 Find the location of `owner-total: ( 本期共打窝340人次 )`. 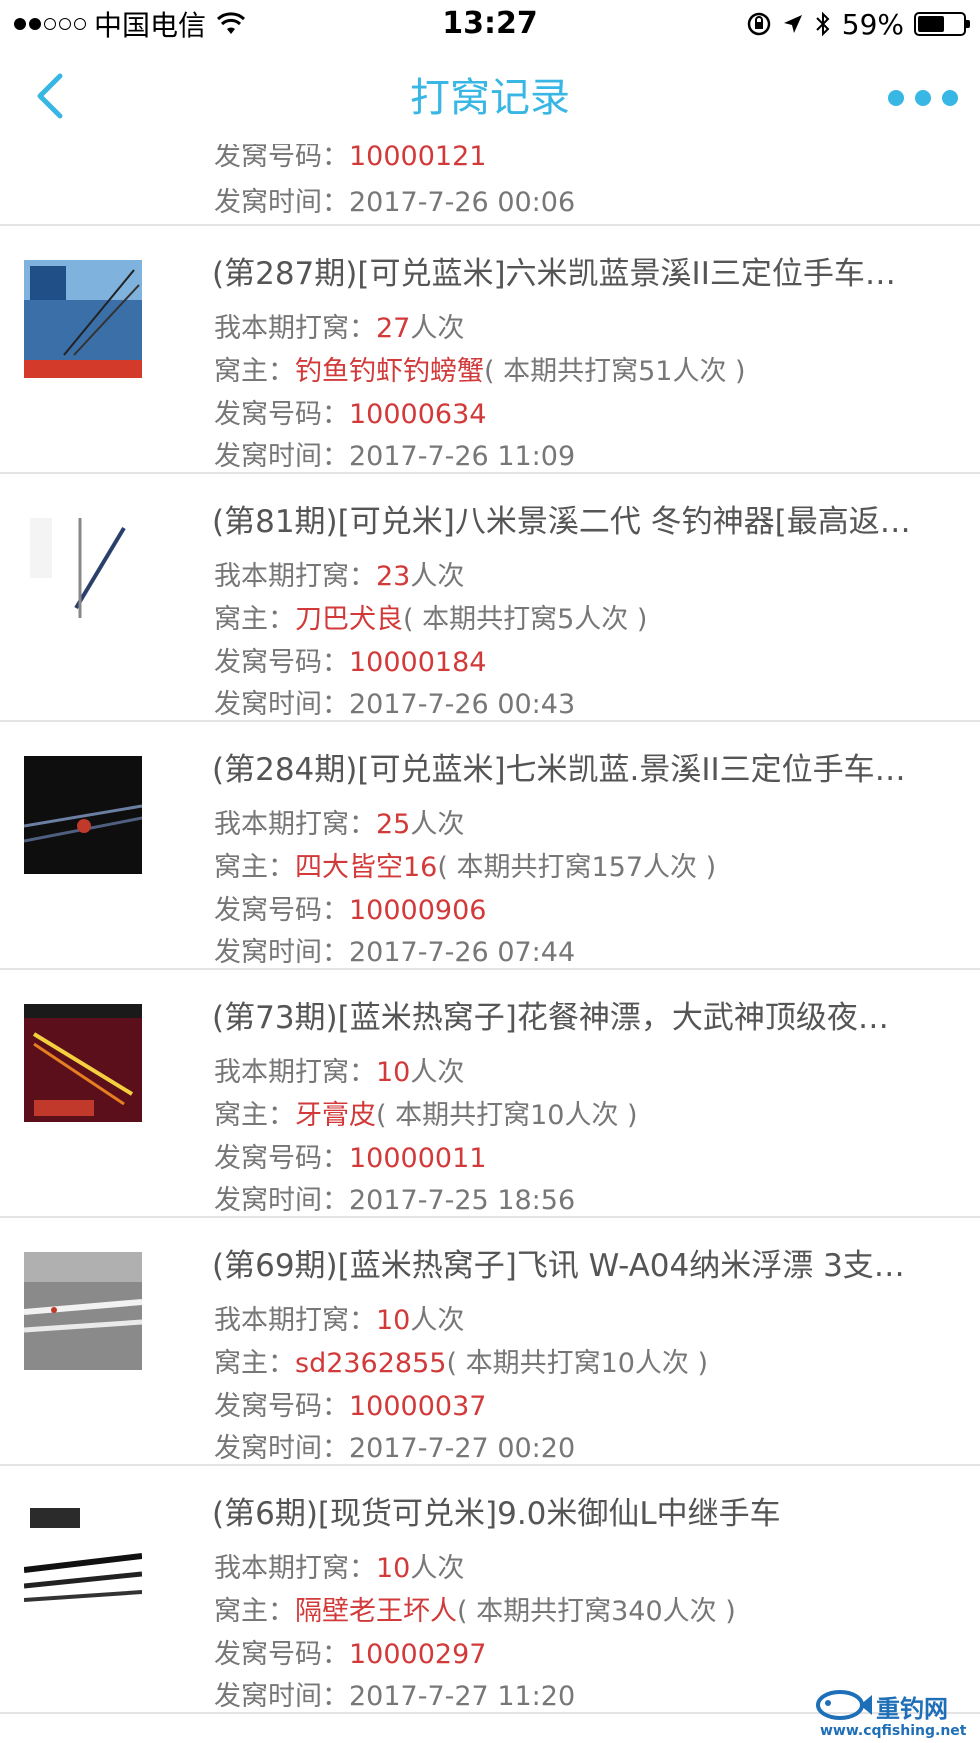

owner-total: ( 本期共打窝340人次 ) is located at coordinates (596, 1611).